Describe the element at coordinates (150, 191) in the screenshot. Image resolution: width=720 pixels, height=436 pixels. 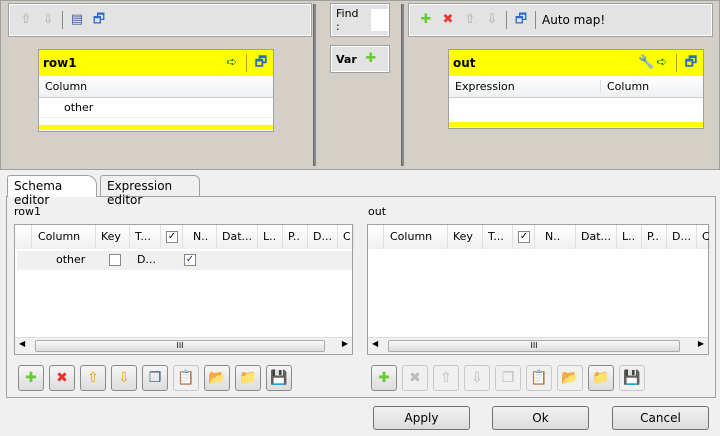
I see `tab-expression-editor: Expression editor` at that location.